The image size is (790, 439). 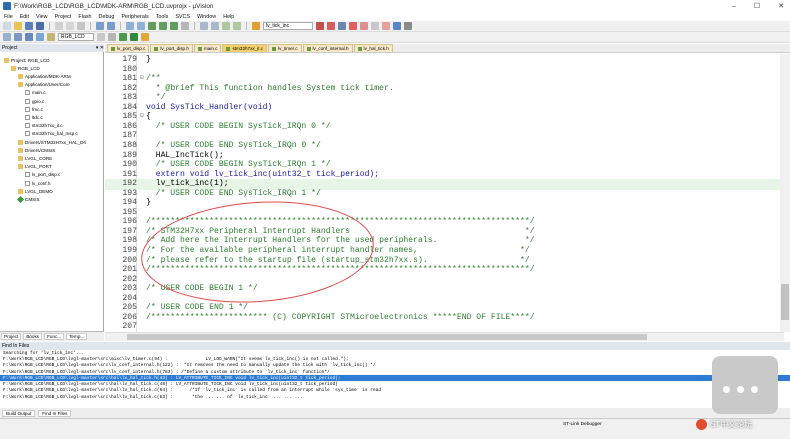 I want to click on tree-item: main.c, so click(x=35, y=93).